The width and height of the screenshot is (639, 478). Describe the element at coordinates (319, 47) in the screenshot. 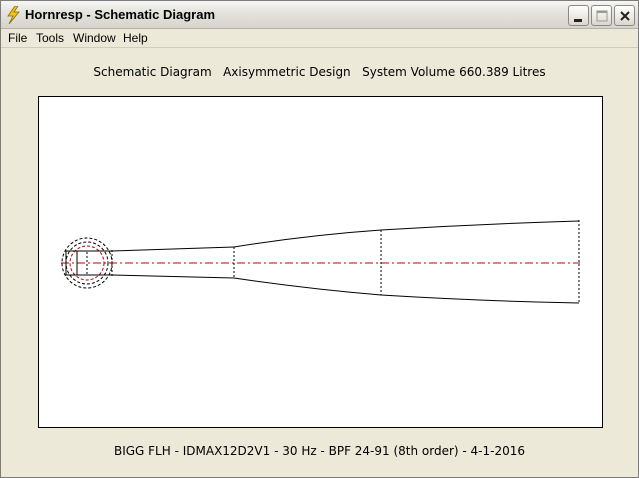

I see `menu-separator` at that location.